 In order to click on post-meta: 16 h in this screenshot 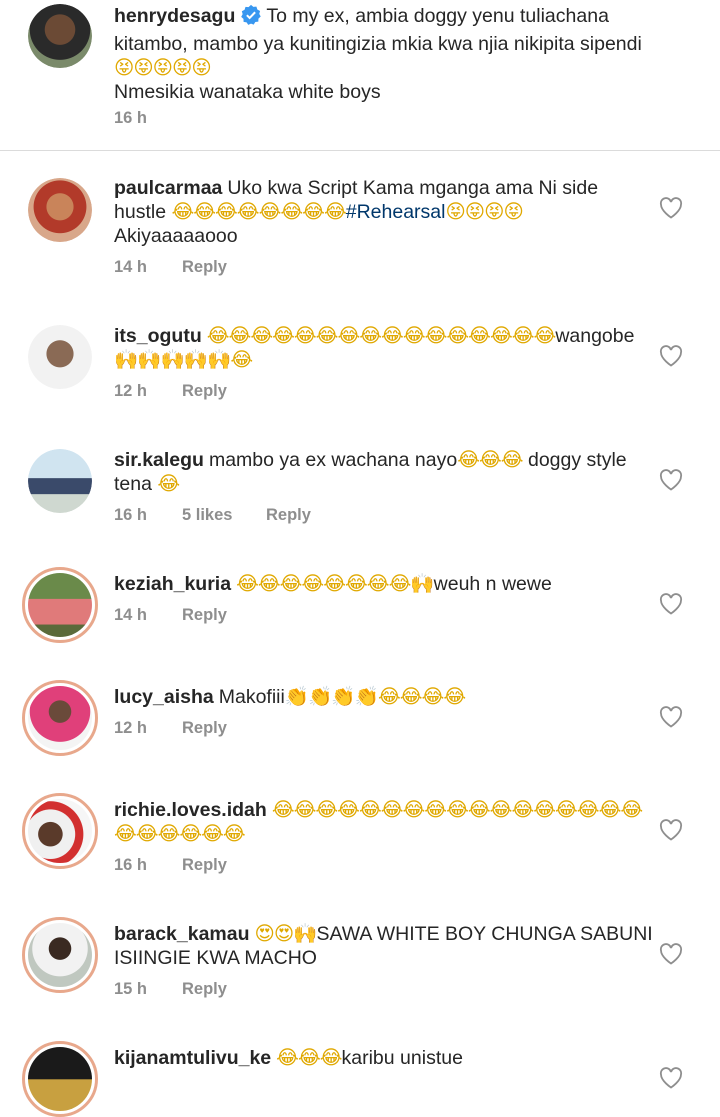, I will do `click(148, 118)`.